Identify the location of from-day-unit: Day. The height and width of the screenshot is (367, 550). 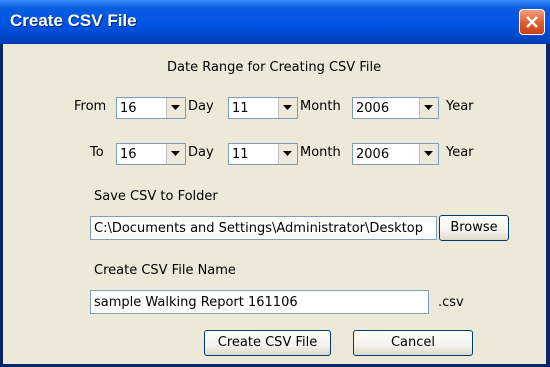
(201, 106).